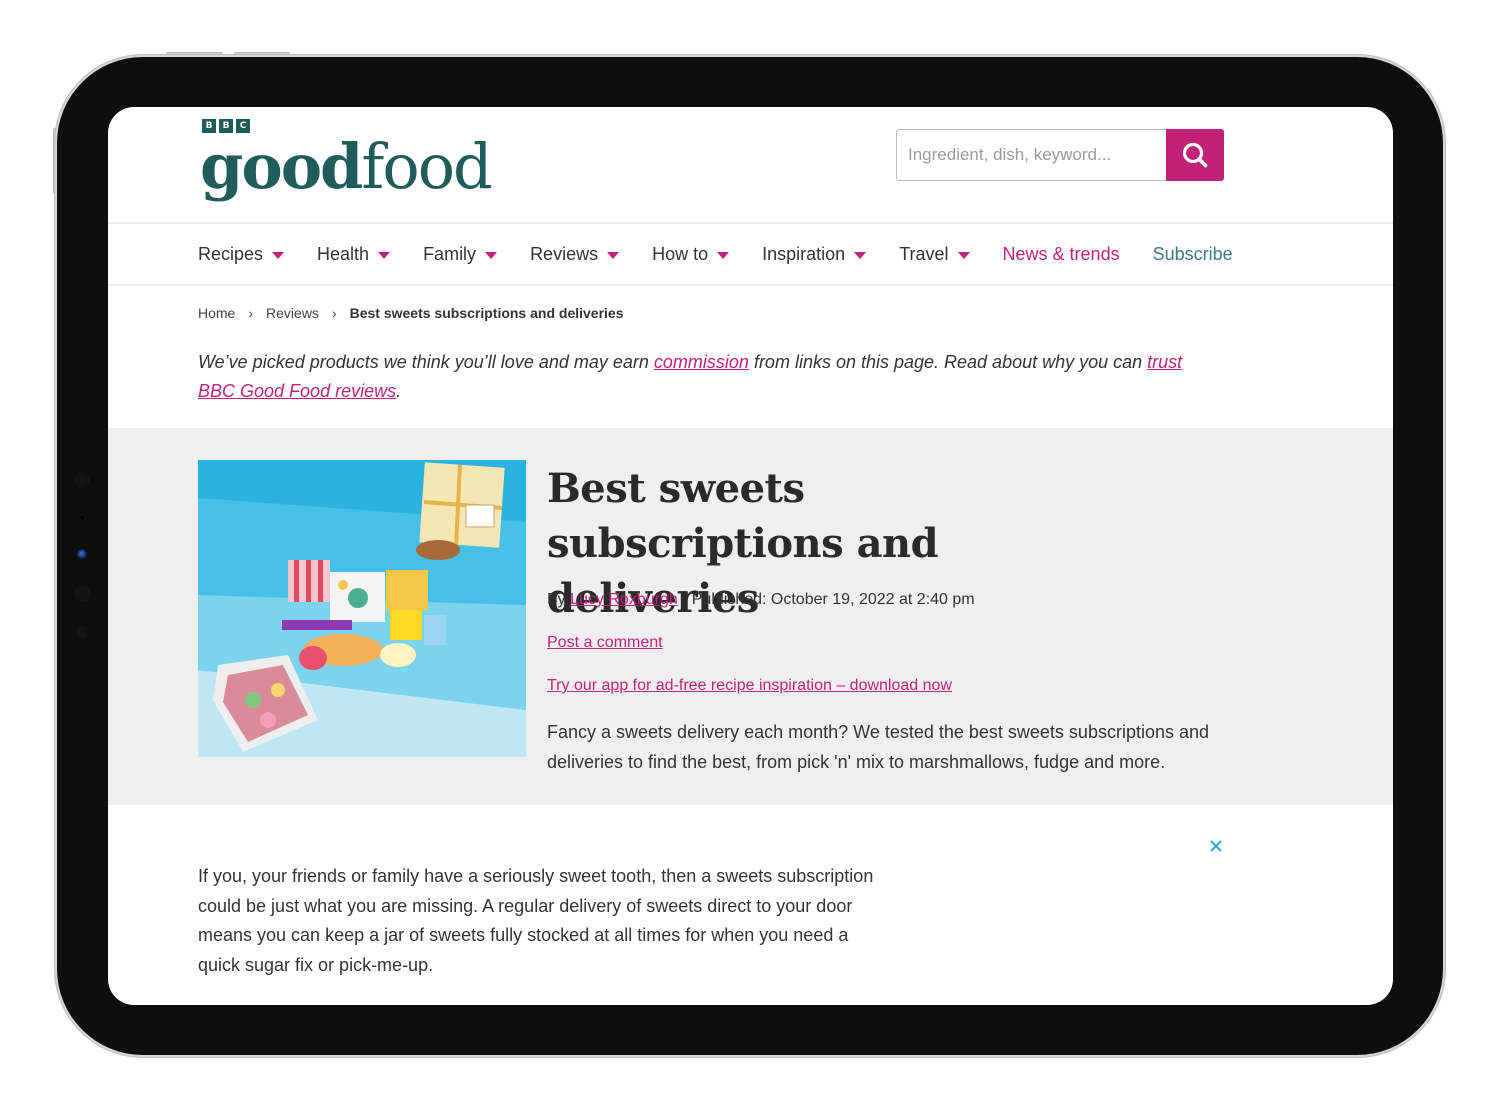  What do you see at coordinates (1193, 254) in the screenshot?
I see `nav-item-subscribe: Subscribe` at bounding box center [1193, 254].